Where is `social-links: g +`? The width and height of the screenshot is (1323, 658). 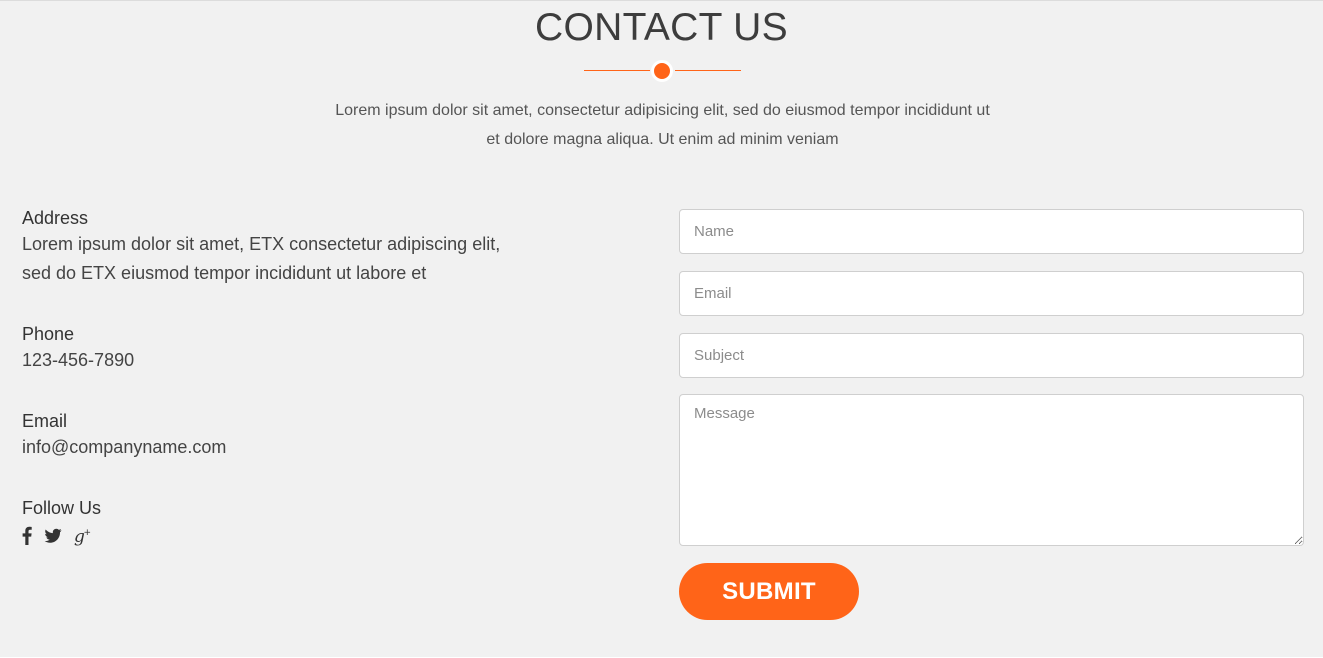 social-links: g + is located at coordinates (282, 536).